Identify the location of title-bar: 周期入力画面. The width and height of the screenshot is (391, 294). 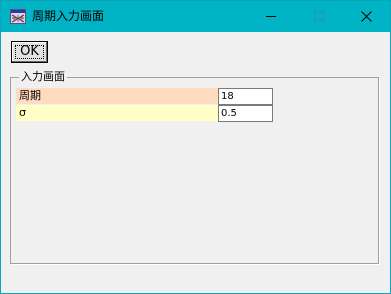
(195, 16).